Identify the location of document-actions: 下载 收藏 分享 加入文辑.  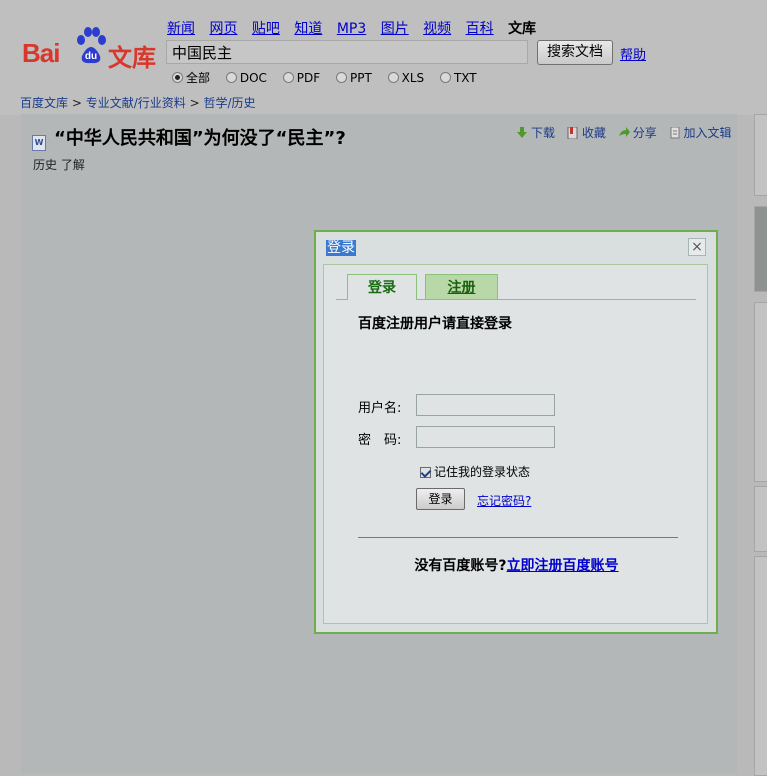
(628, 132).